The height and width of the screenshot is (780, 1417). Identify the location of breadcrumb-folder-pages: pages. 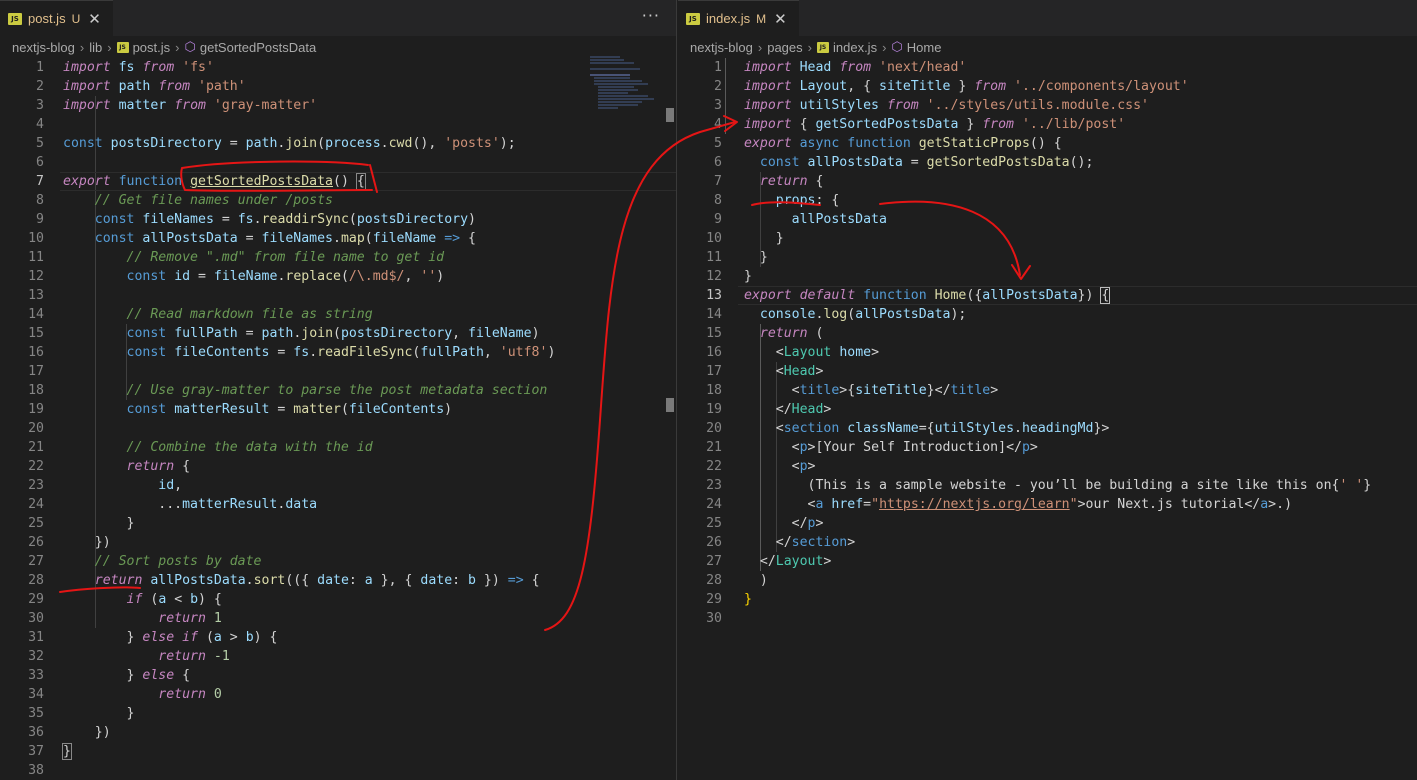
(784, 47).